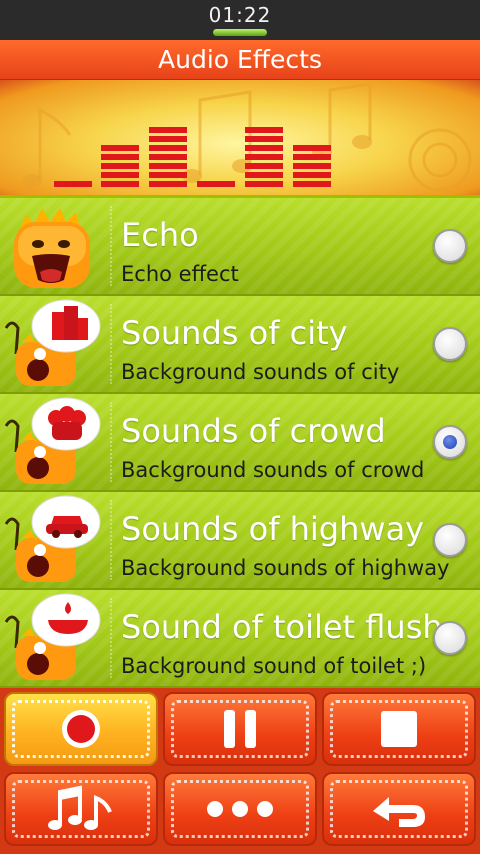 The height and width of the screenshot is (854, 480). I want to click on effect-row-city: Sounds of city Background sounds of city, so click(240, 345).